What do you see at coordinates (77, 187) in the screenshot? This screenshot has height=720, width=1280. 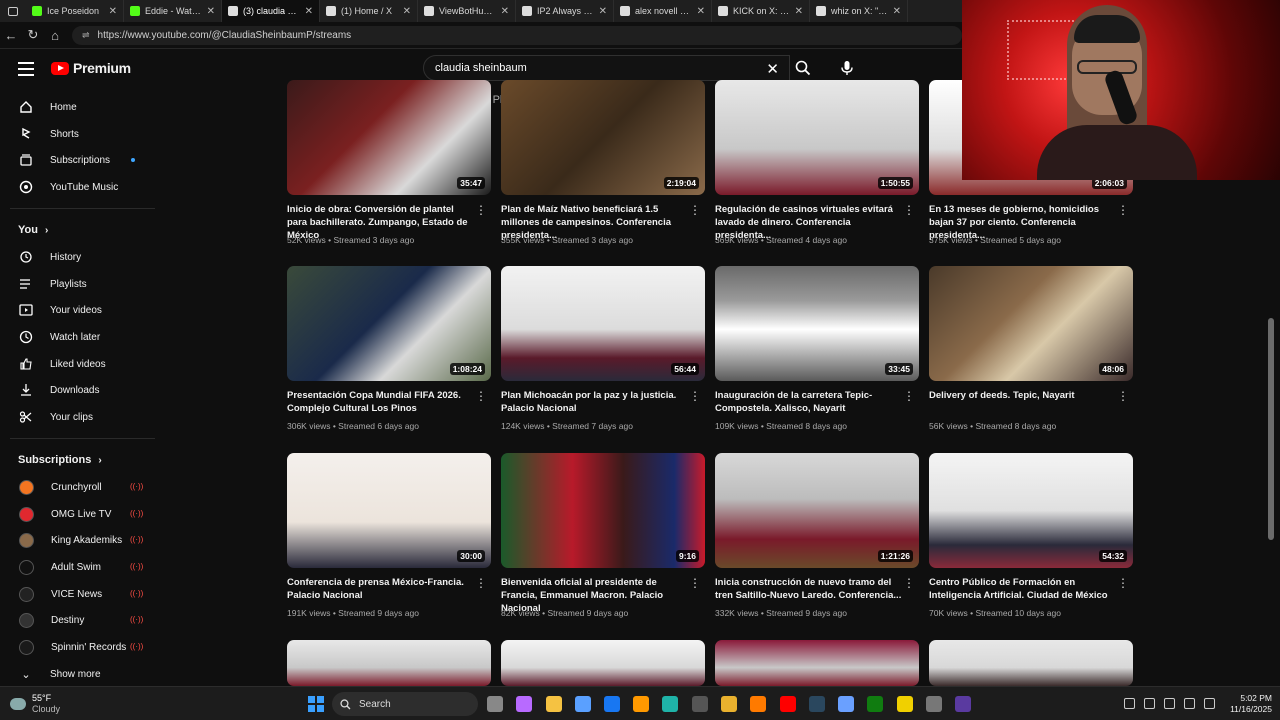 I see `sidebar-item-youtube-music: YouTube Music` at bounding box center [77, 187].